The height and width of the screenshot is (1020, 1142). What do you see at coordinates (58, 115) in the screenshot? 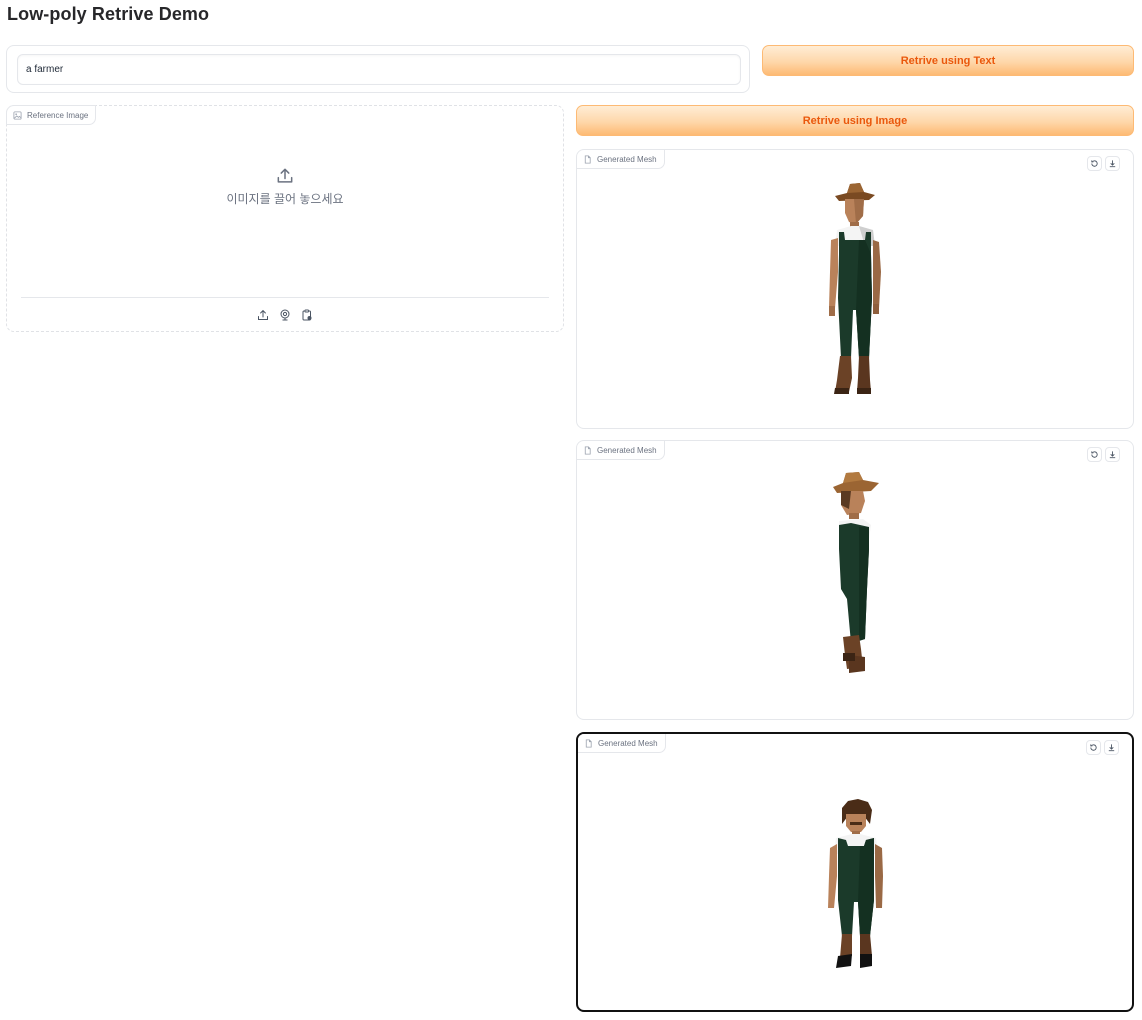
I see `reference-image-label: Reference Image` at bounding box center [58, 115].